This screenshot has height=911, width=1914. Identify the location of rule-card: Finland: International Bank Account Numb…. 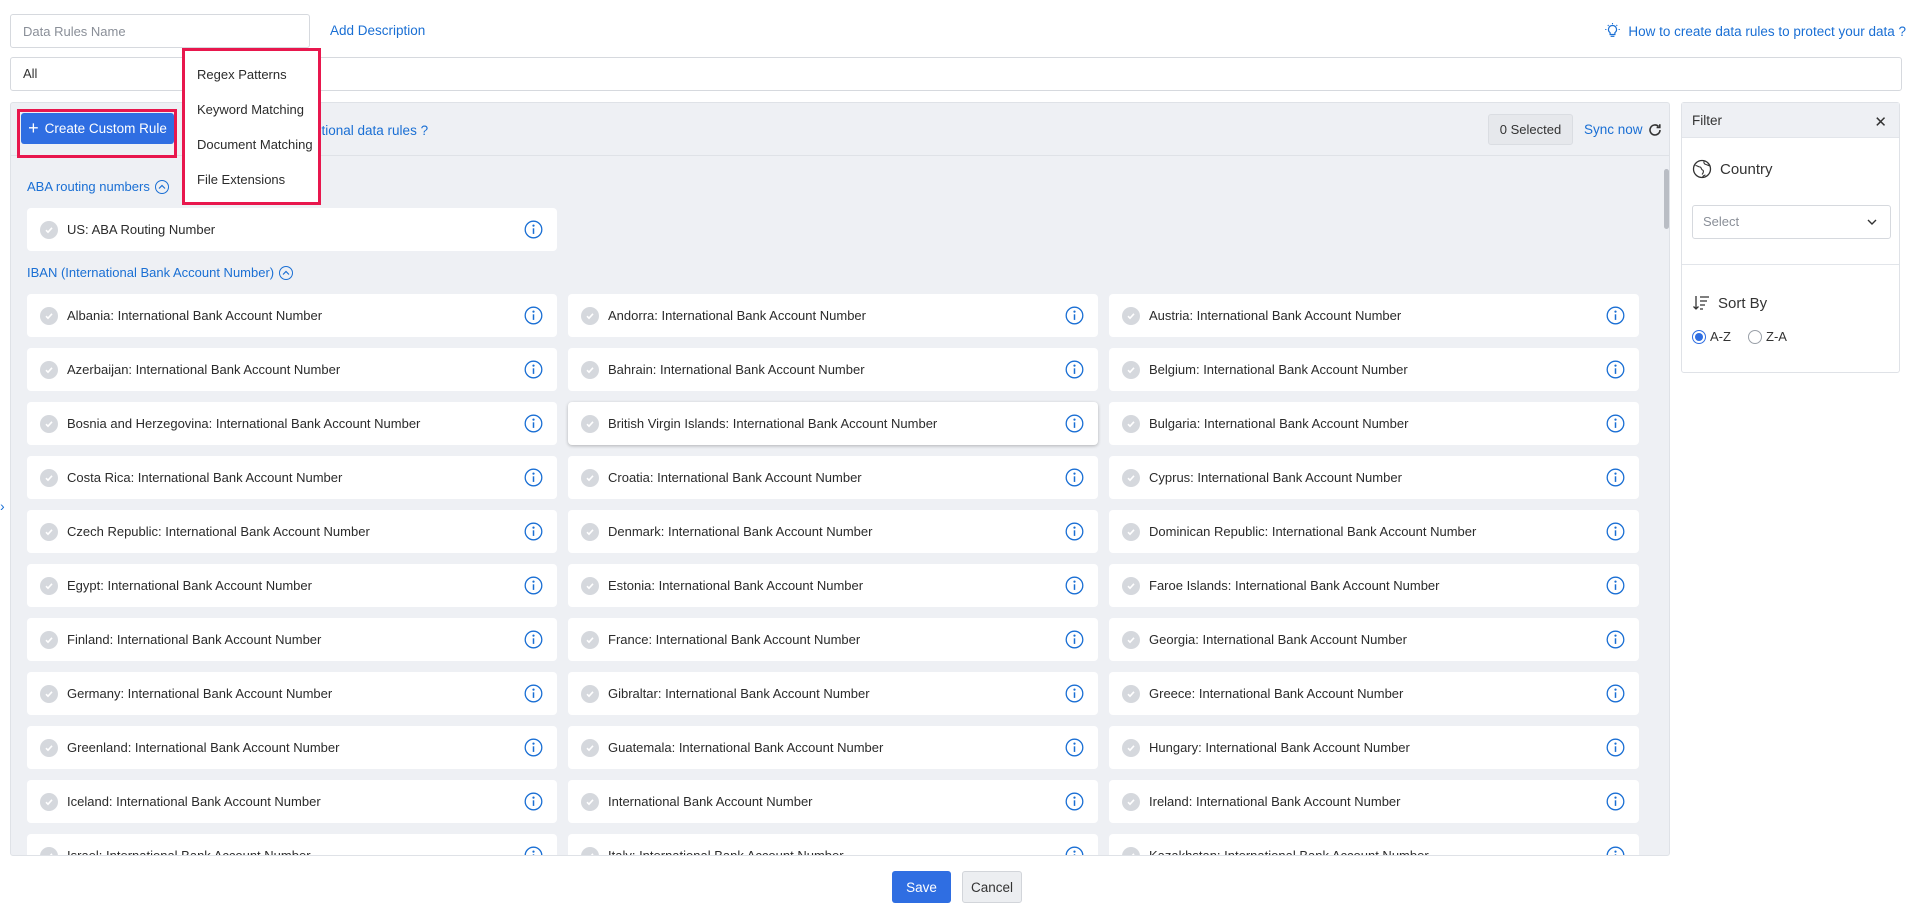
(292, 639).